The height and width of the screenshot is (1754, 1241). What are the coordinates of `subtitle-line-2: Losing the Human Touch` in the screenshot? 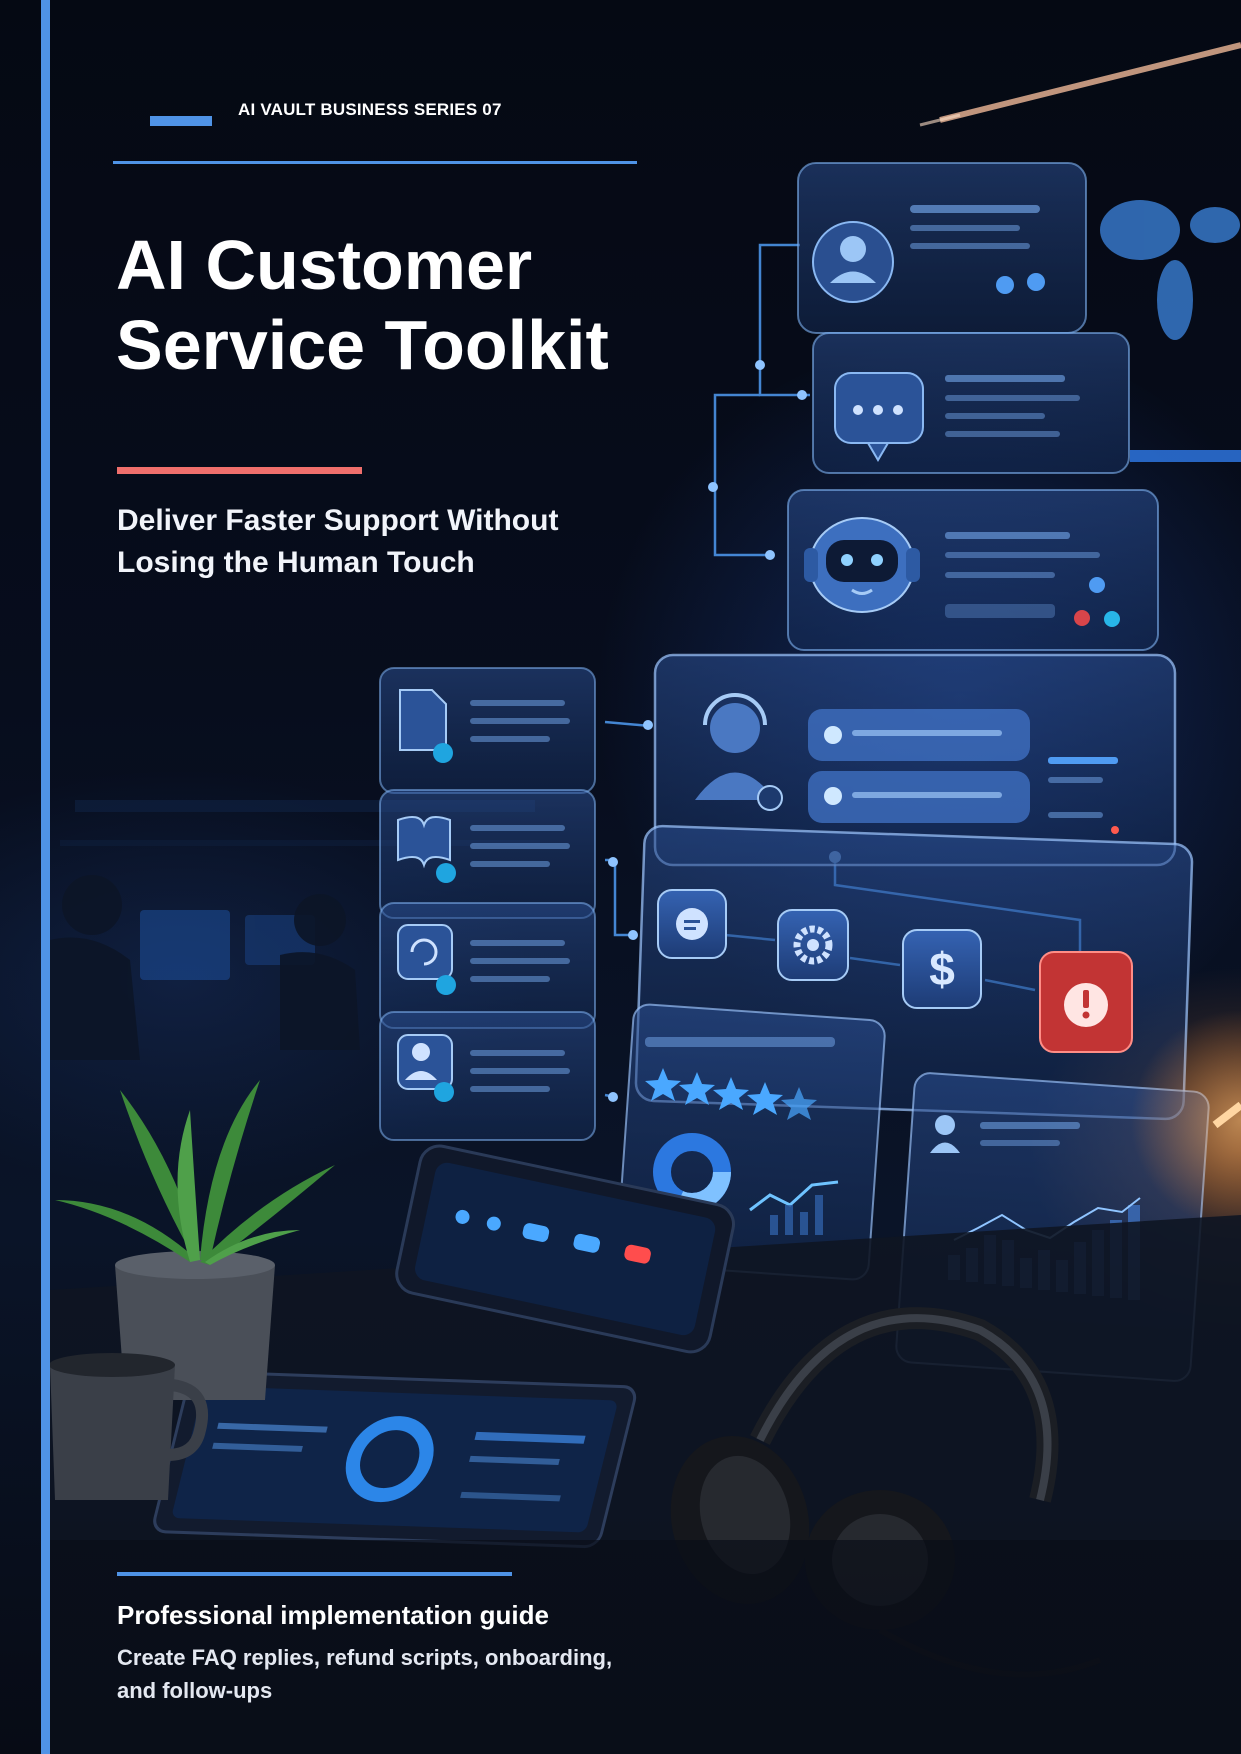 It's located at (296, 562).